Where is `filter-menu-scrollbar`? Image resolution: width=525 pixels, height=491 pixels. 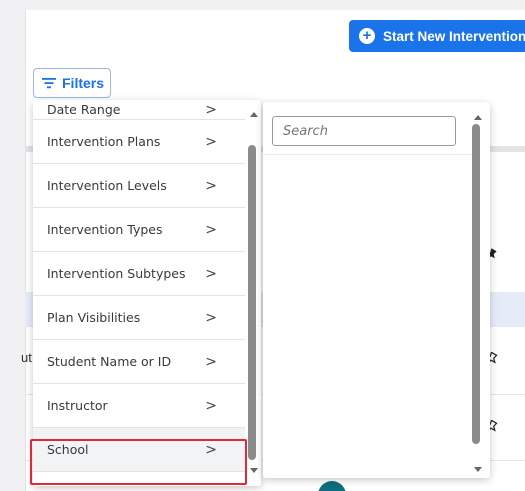 filter-menu-scrollbar is located at coordinates (254, 293).